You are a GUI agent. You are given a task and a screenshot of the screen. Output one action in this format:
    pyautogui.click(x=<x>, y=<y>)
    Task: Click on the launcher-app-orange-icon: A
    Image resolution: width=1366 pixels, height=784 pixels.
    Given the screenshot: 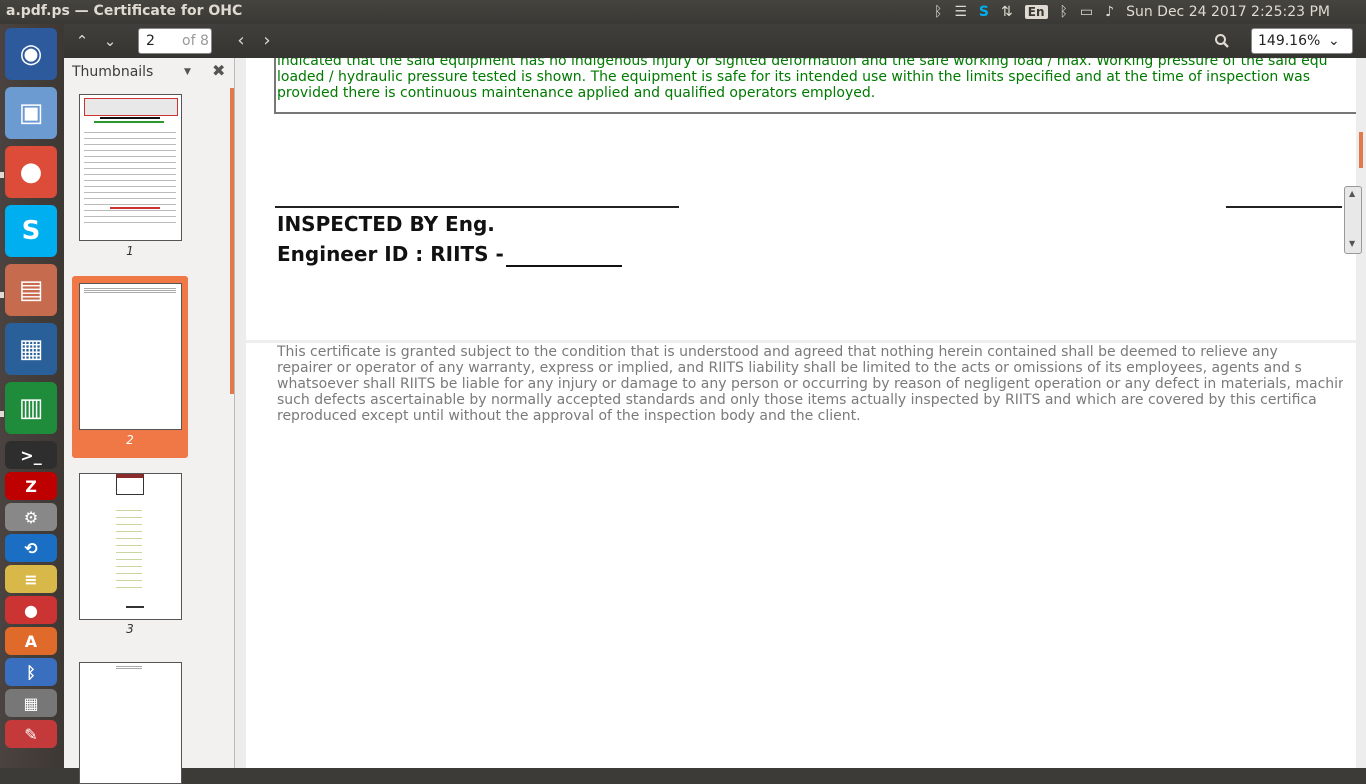 What is the action you would take?
    pyautogui.click(x=31, y=641)
    